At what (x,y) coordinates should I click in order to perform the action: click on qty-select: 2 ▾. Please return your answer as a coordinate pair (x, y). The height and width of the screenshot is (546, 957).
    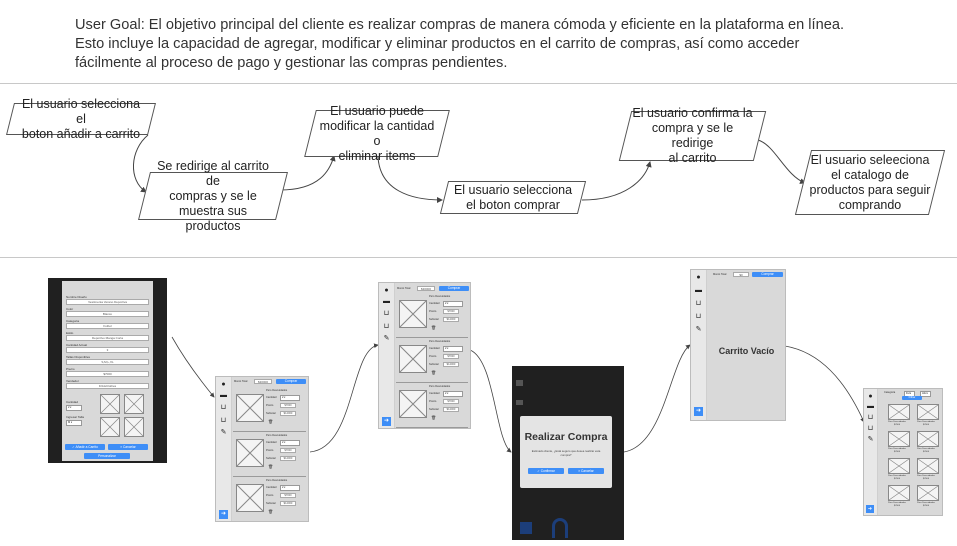
    Looking at the image, I should click on (74, 408).